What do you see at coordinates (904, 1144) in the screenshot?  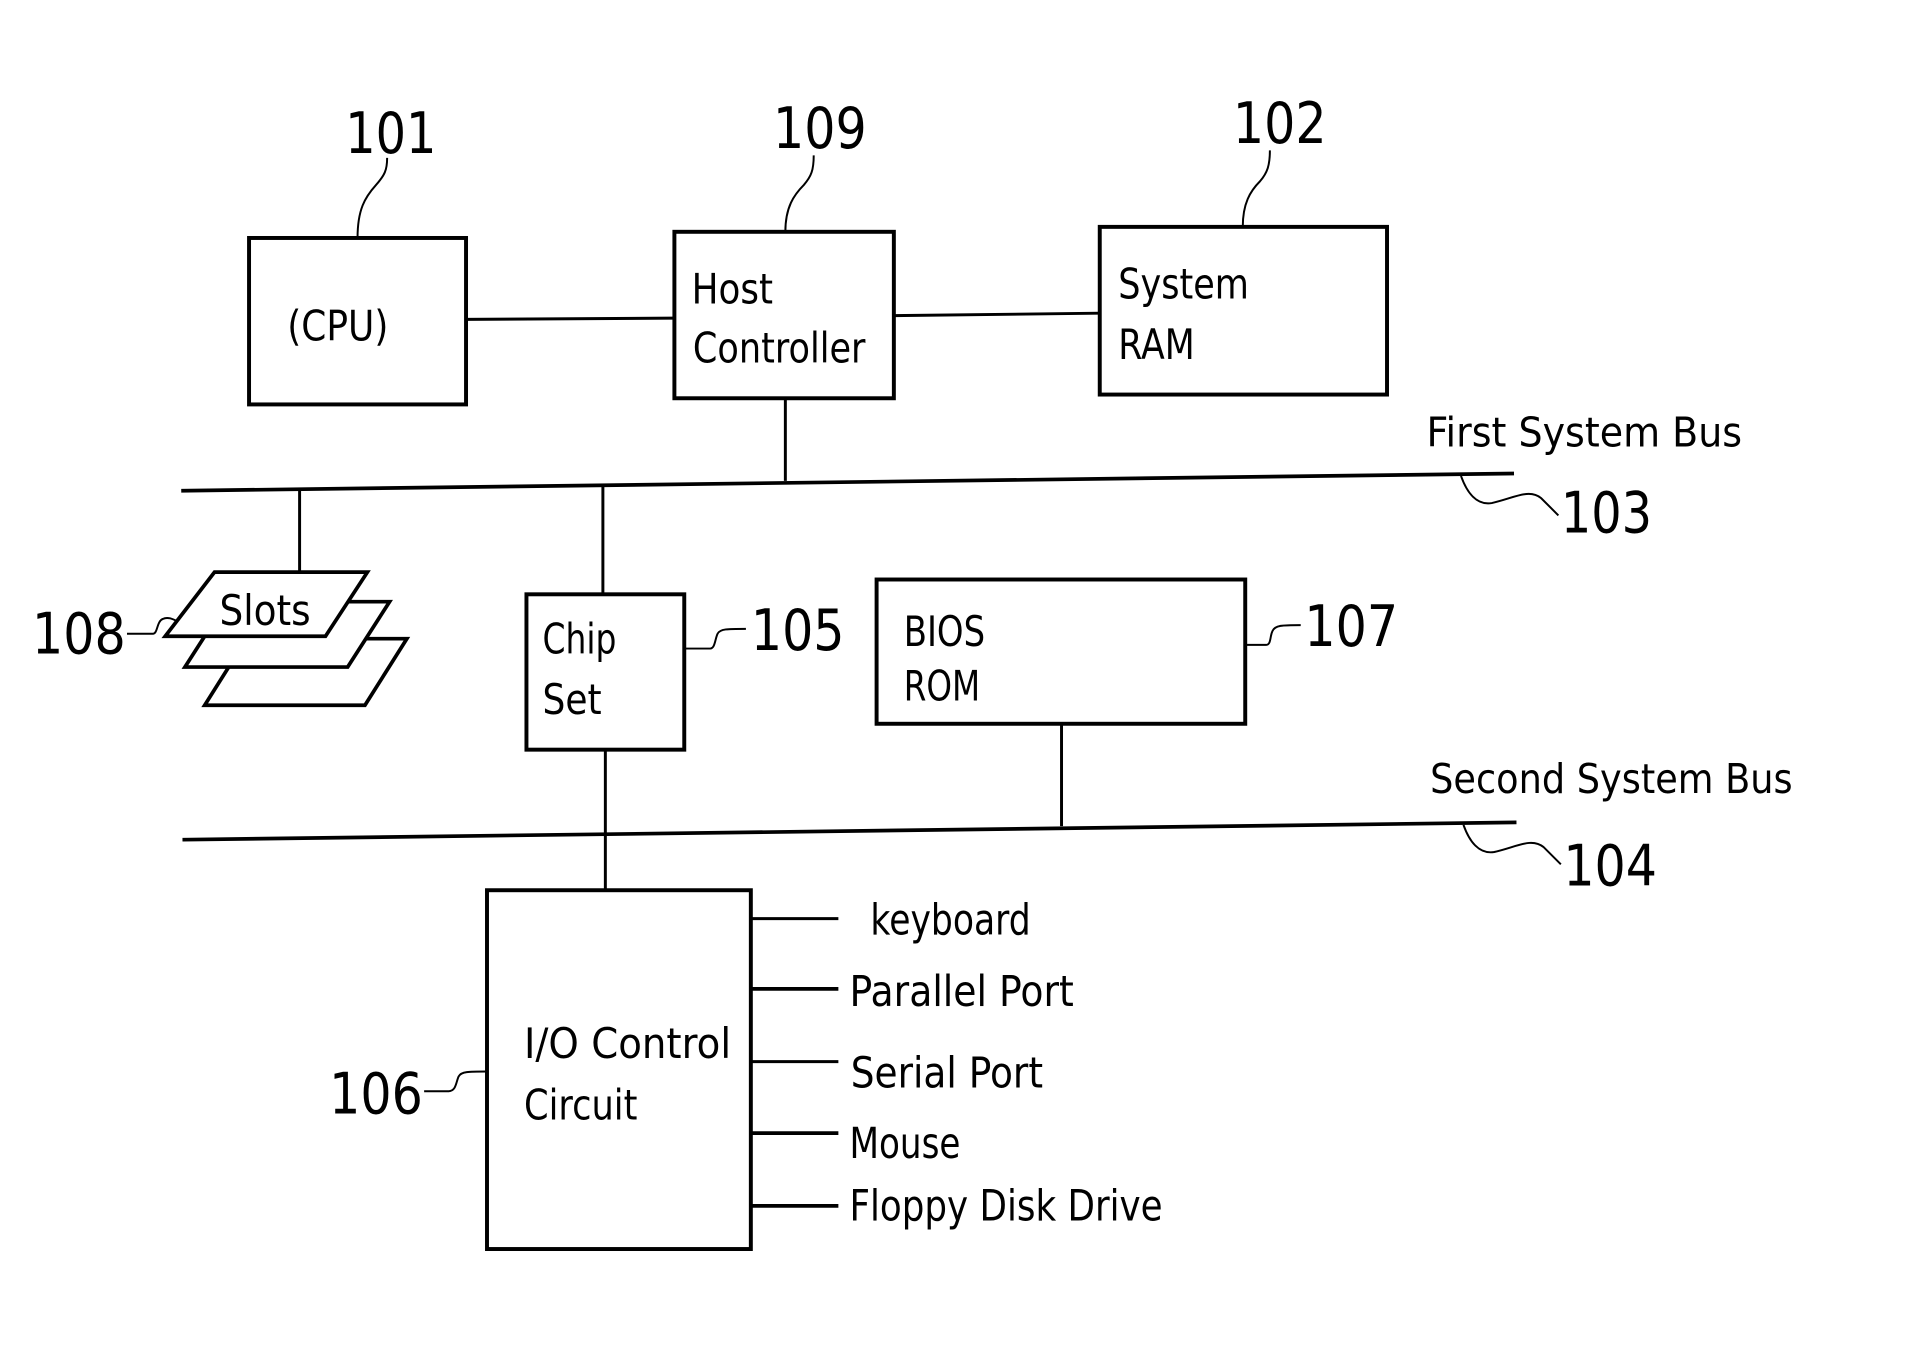 I see `port-label-mouse: Mouse` at bounding box center [904, 1144].